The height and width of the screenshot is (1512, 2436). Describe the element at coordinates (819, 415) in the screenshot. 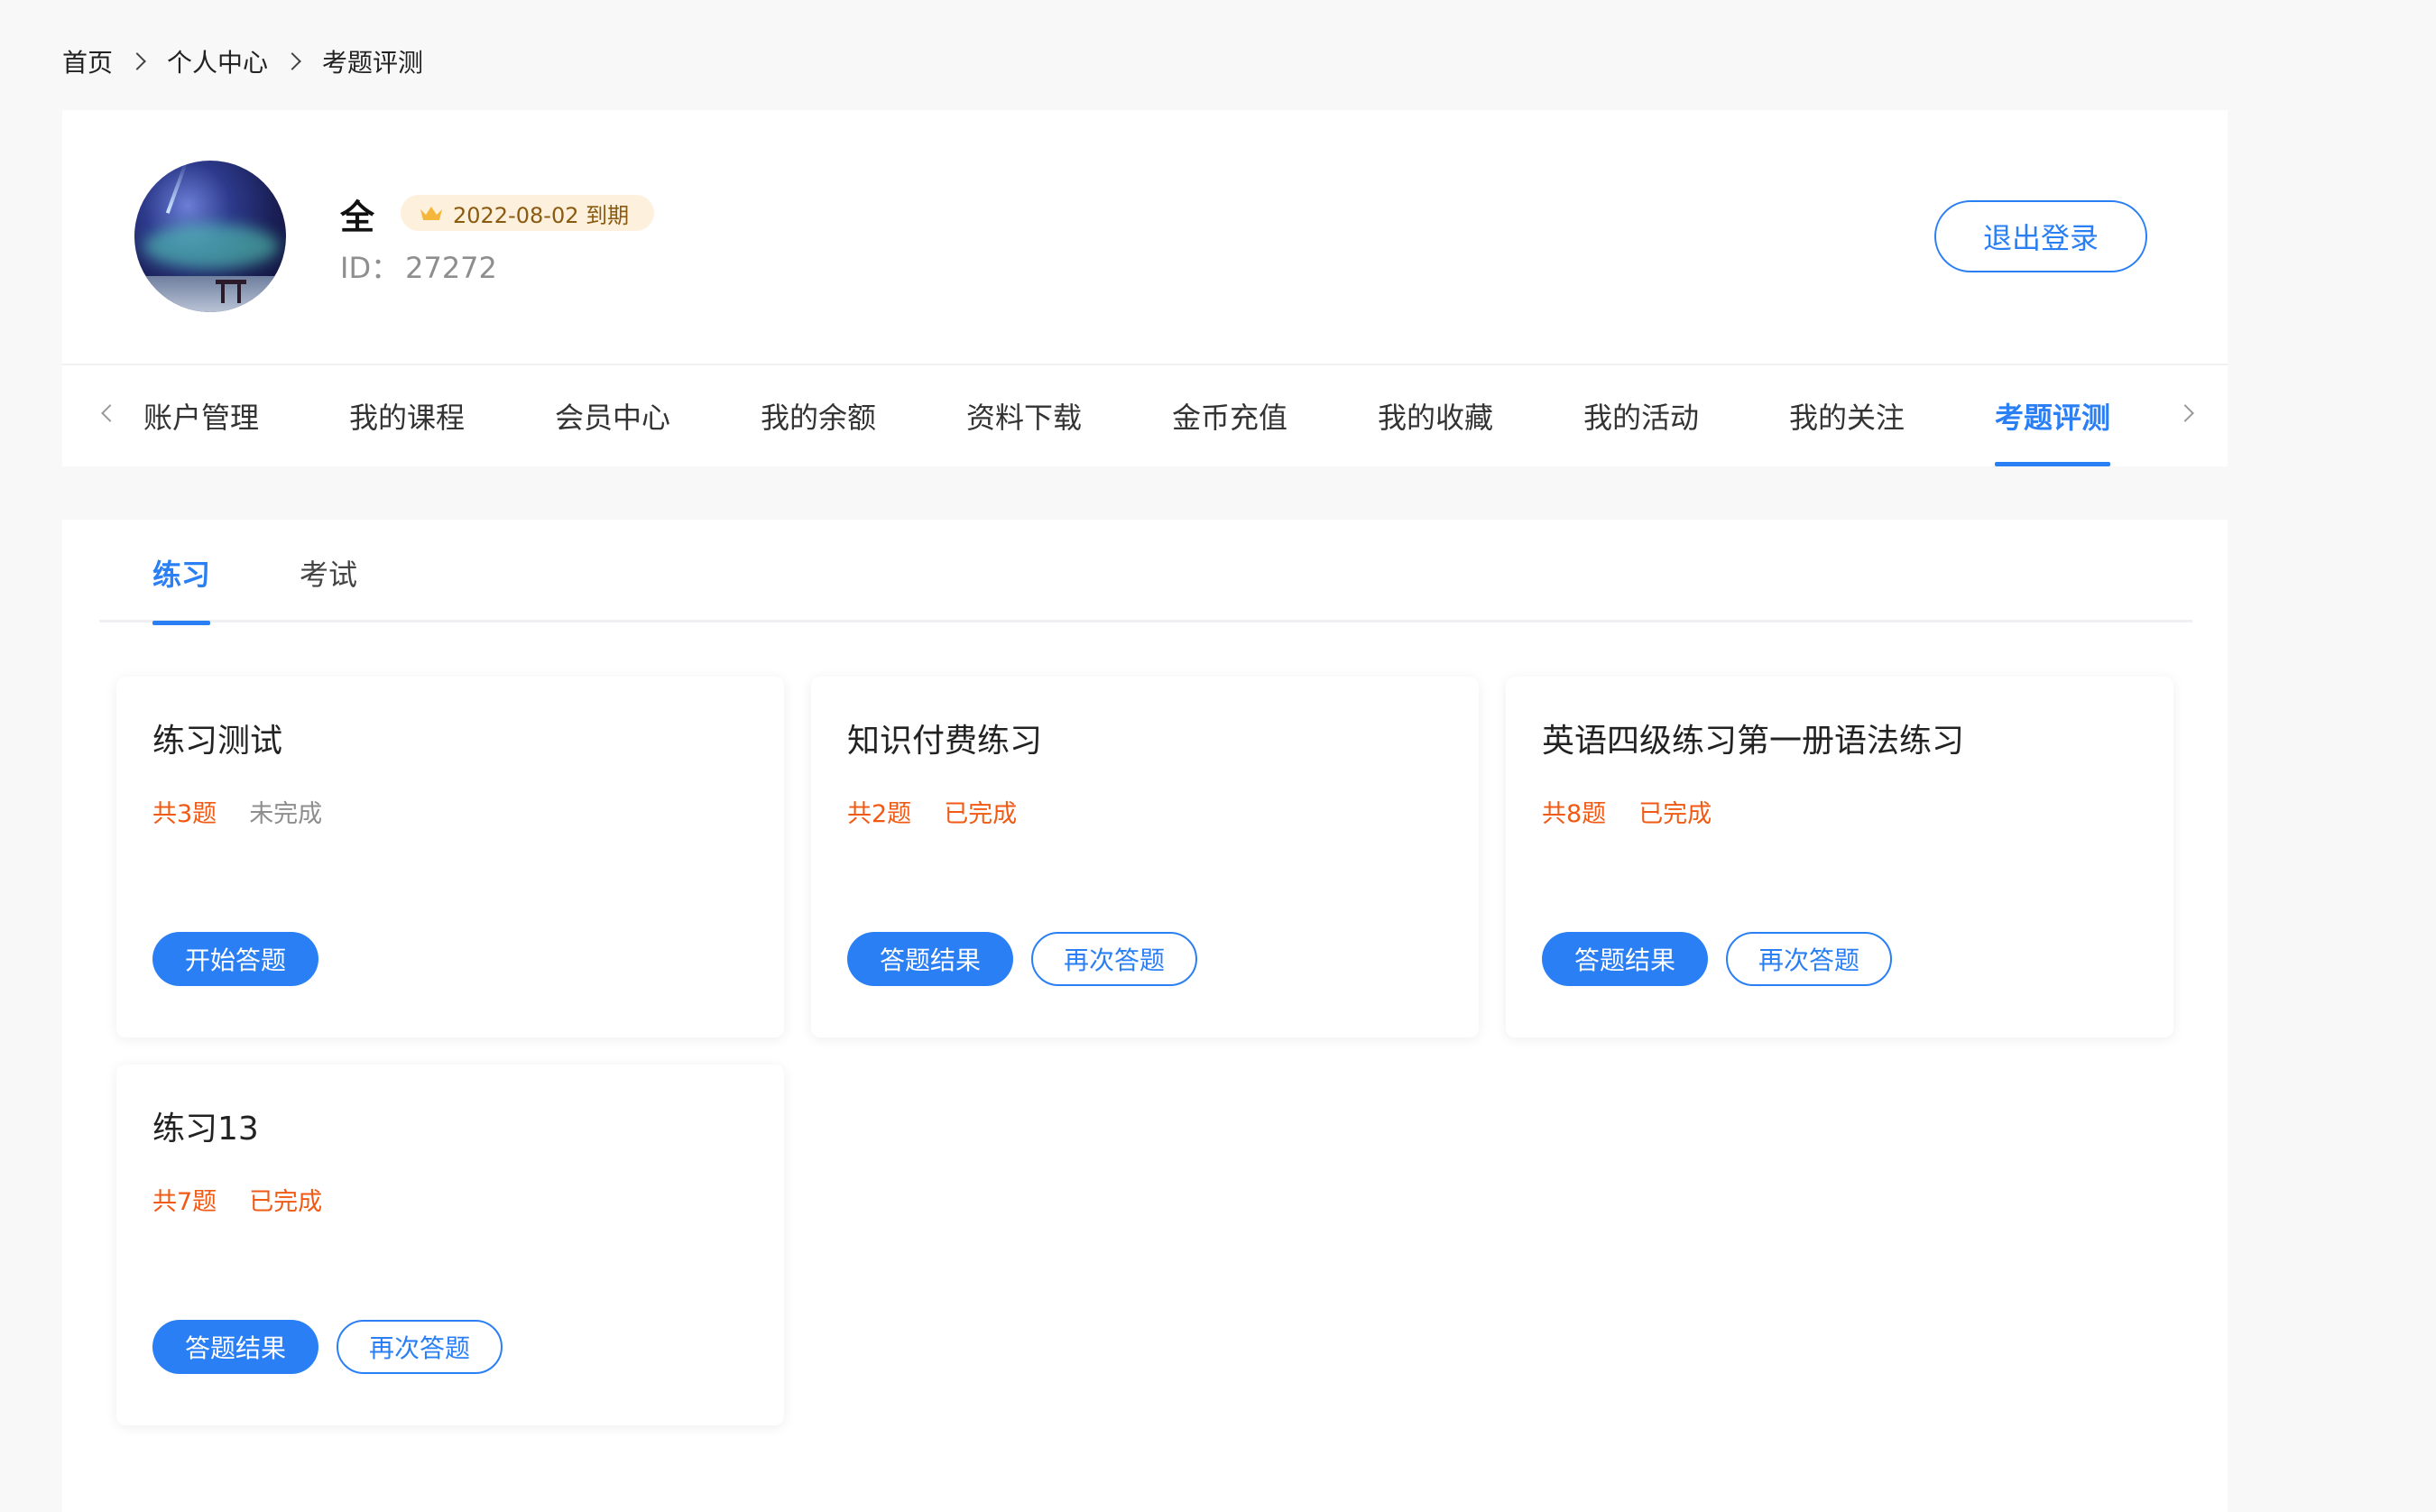

I see `tab-balance: 我的余额` at that location.